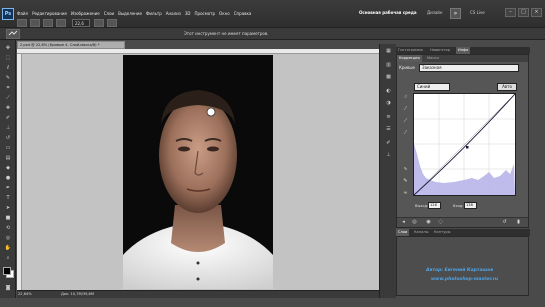  Describe the element at coordinates (405, 109) in the screenshot. I see `black-point-eyedropper-icon: ⟋` at that location.